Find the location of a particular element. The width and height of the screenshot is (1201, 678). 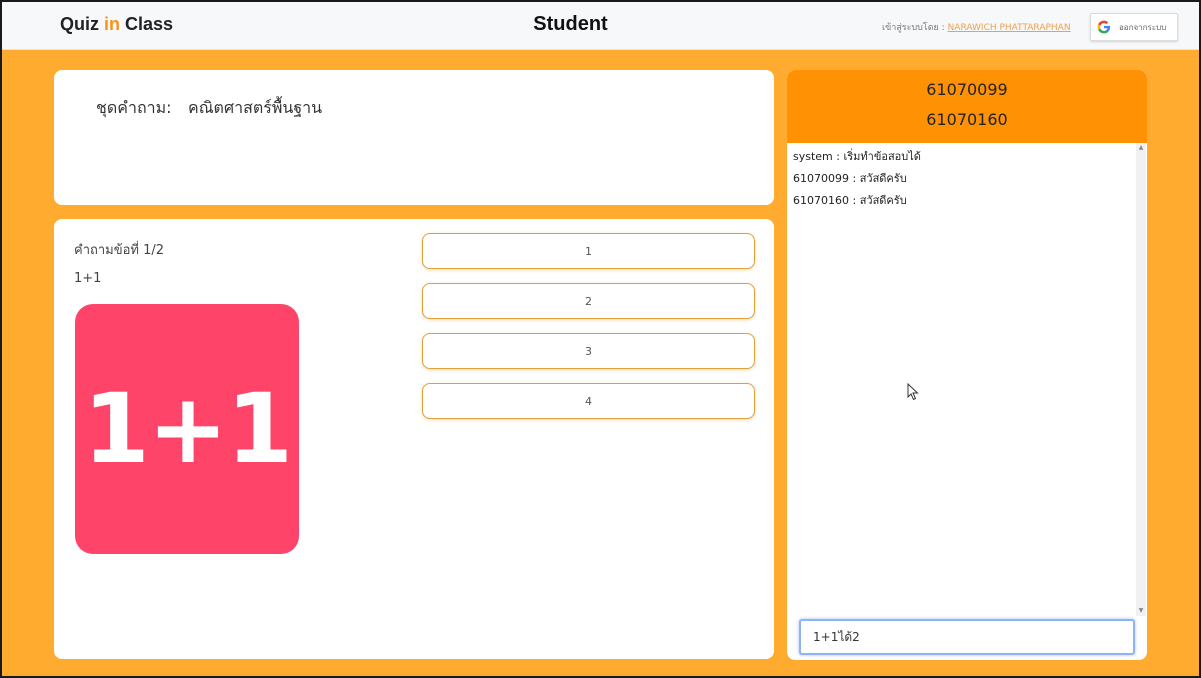

google-icon is located at coordinates (1104, 27).